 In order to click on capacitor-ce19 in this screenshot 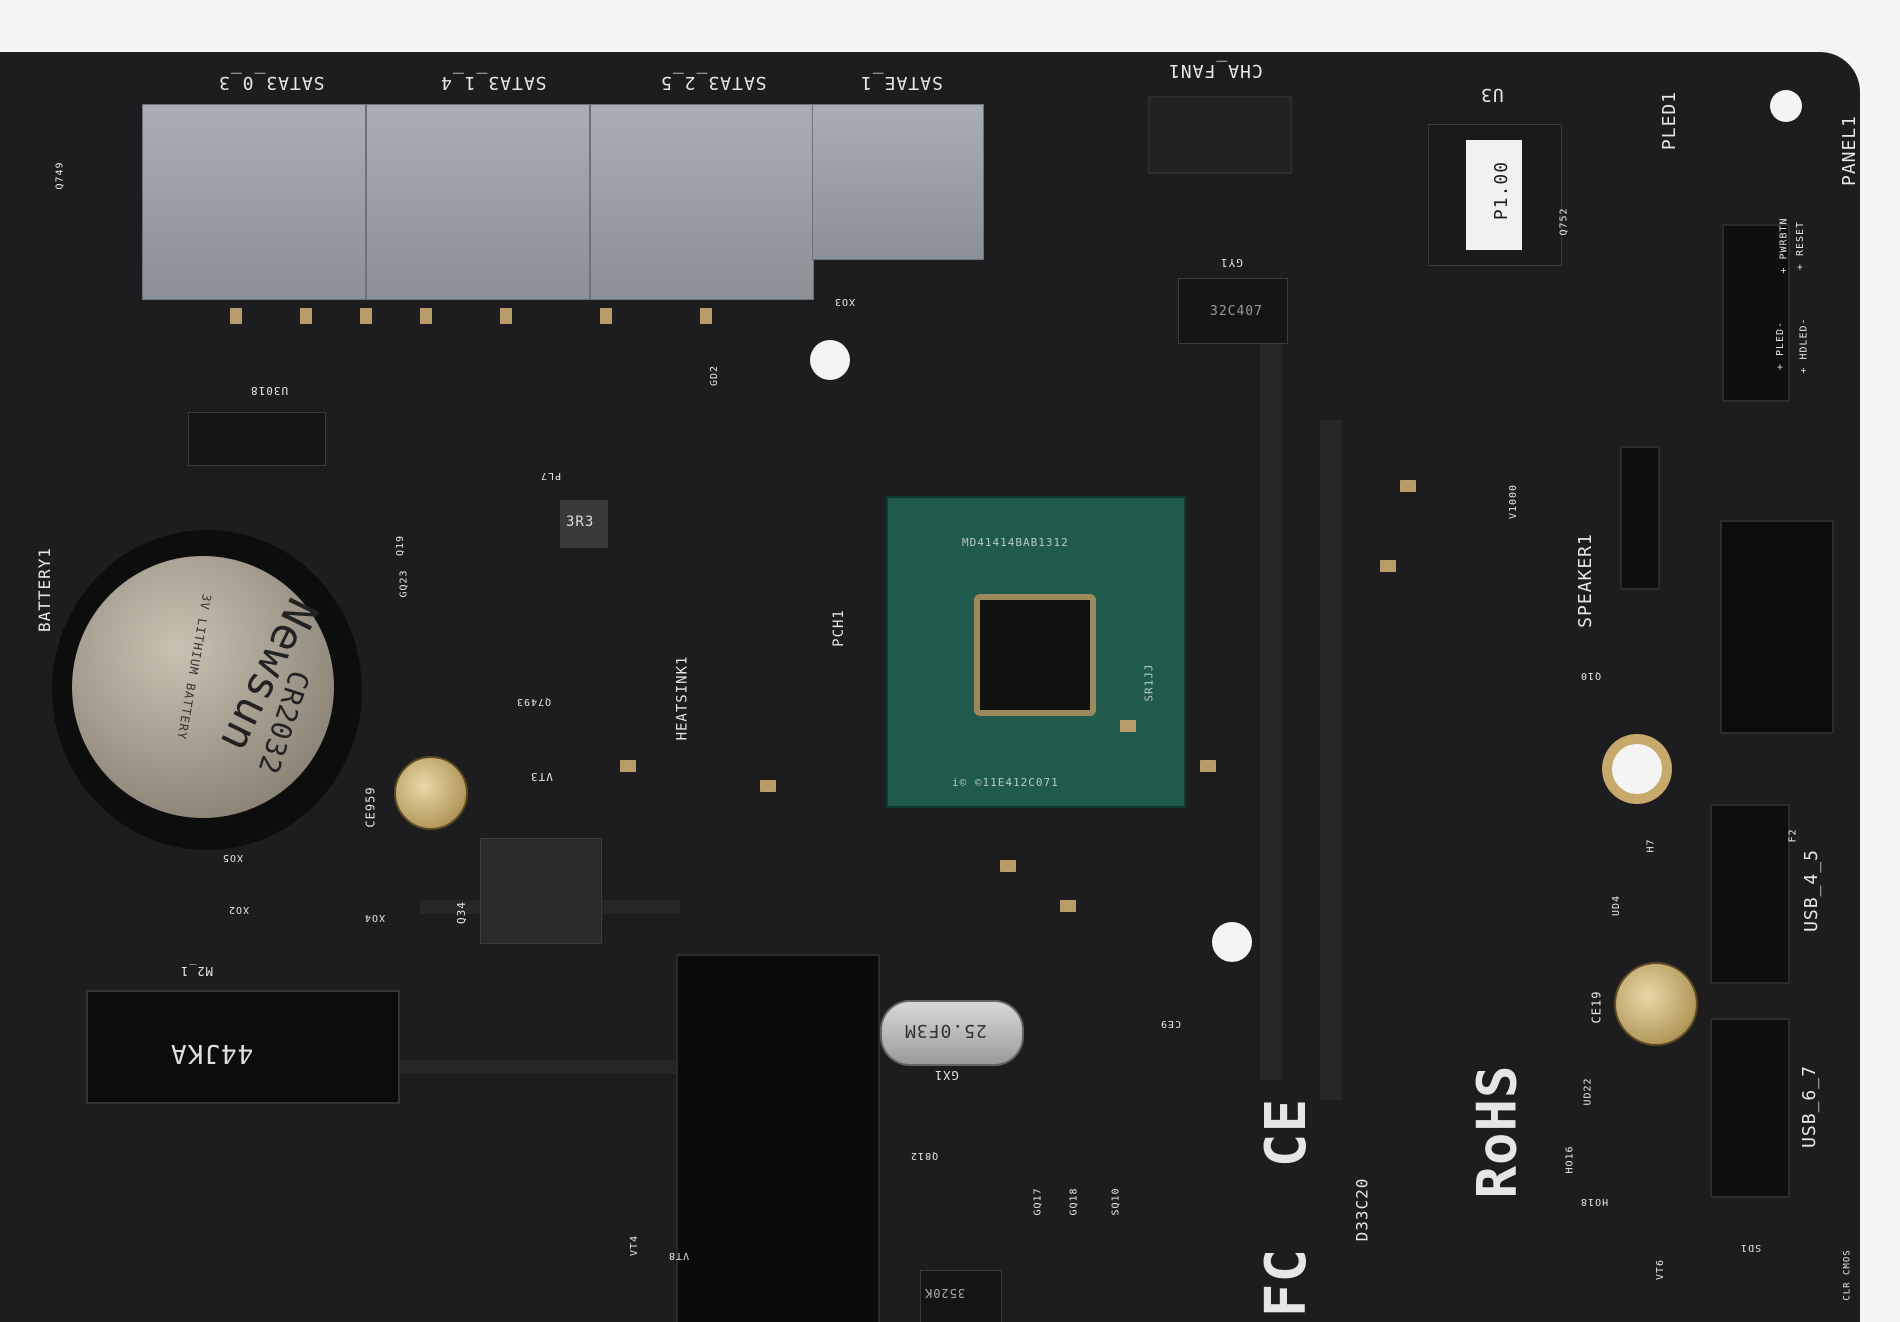, I will do `click(1656, 1004)`.